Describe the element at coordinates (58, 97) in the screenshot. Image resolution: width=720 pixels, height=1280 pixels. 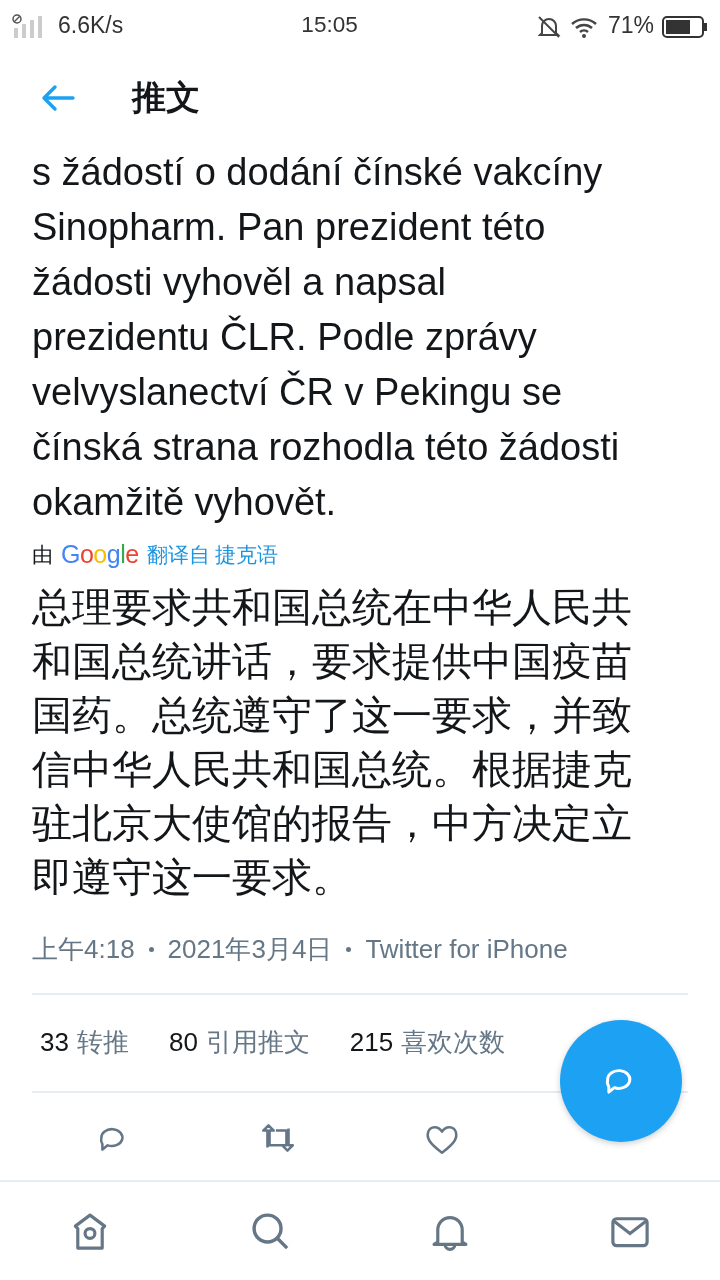
I see `back-arrow-icon` at that location.